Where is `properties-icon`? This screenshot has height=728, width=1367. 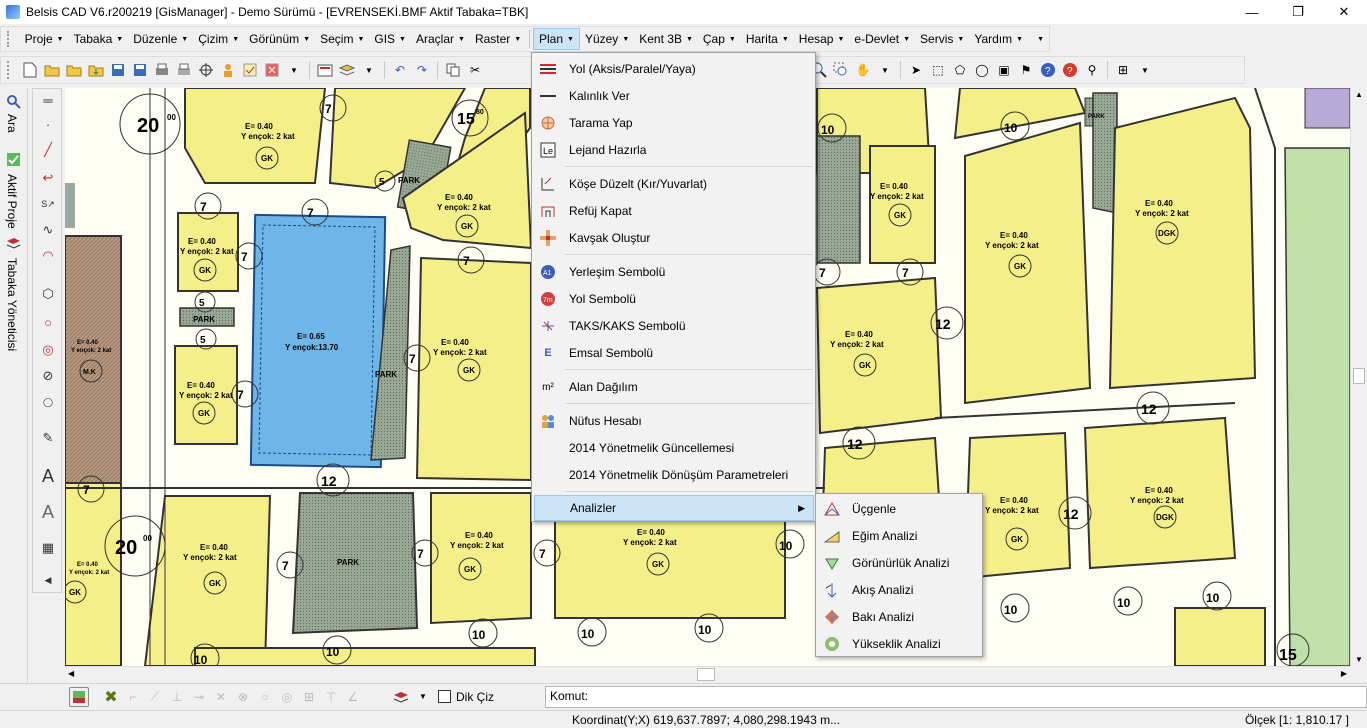
properties-icon is located at coordinates (325, 70).